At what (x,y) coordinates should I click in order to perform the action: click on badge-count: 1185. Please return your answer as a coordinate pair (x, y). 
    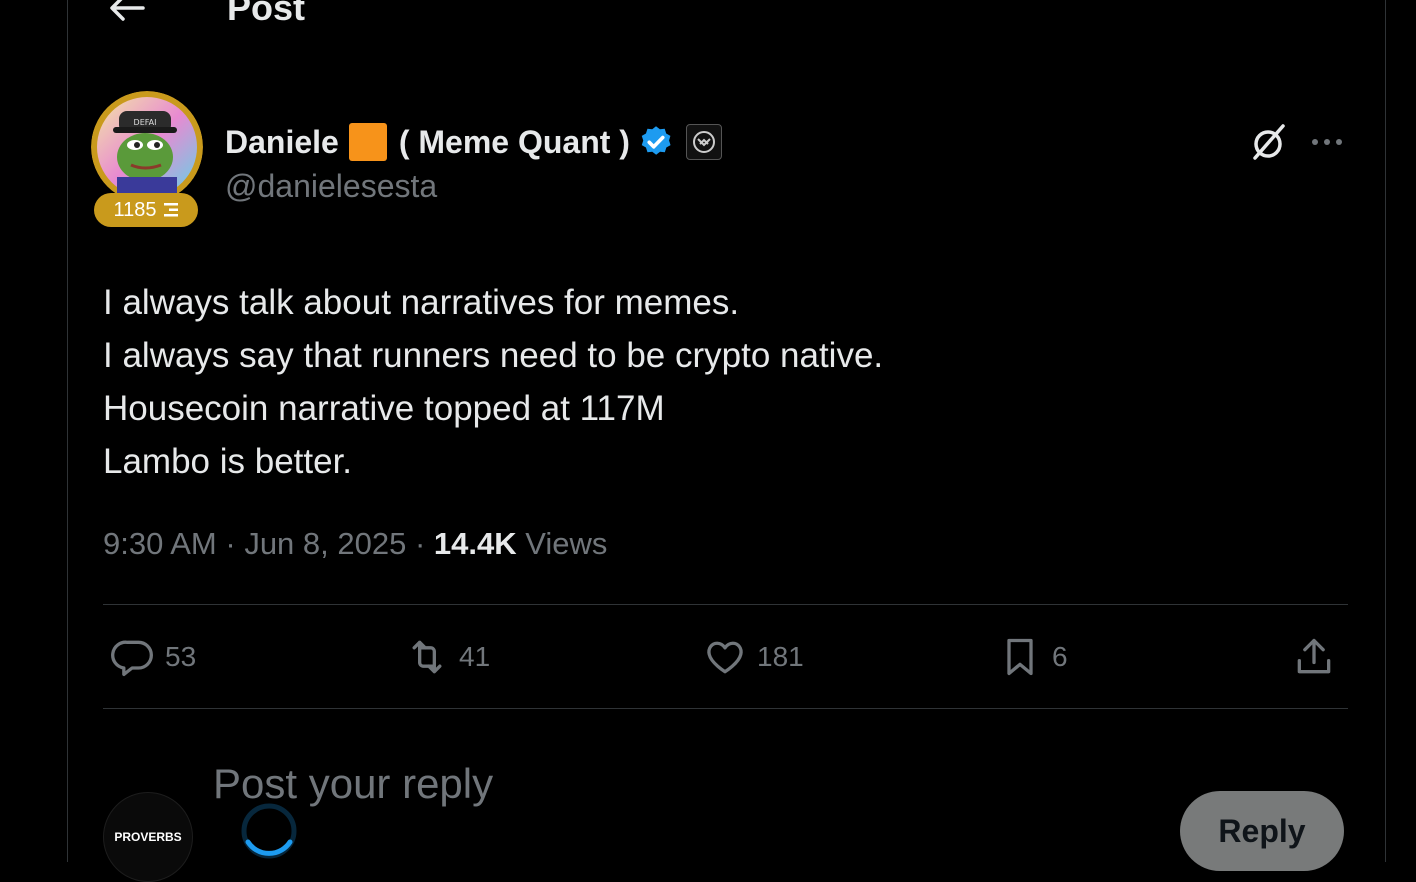
    Looking at the image, I should click on (135, 209).